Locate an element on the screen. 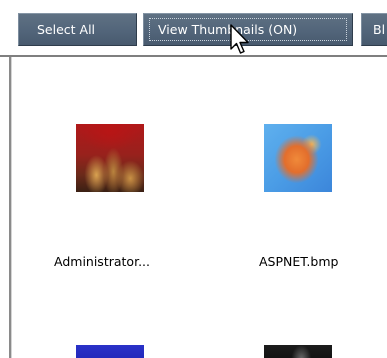 This screenshot has height=358, width=387. file-thumbnail-dark is located at coordinates (298, 351).